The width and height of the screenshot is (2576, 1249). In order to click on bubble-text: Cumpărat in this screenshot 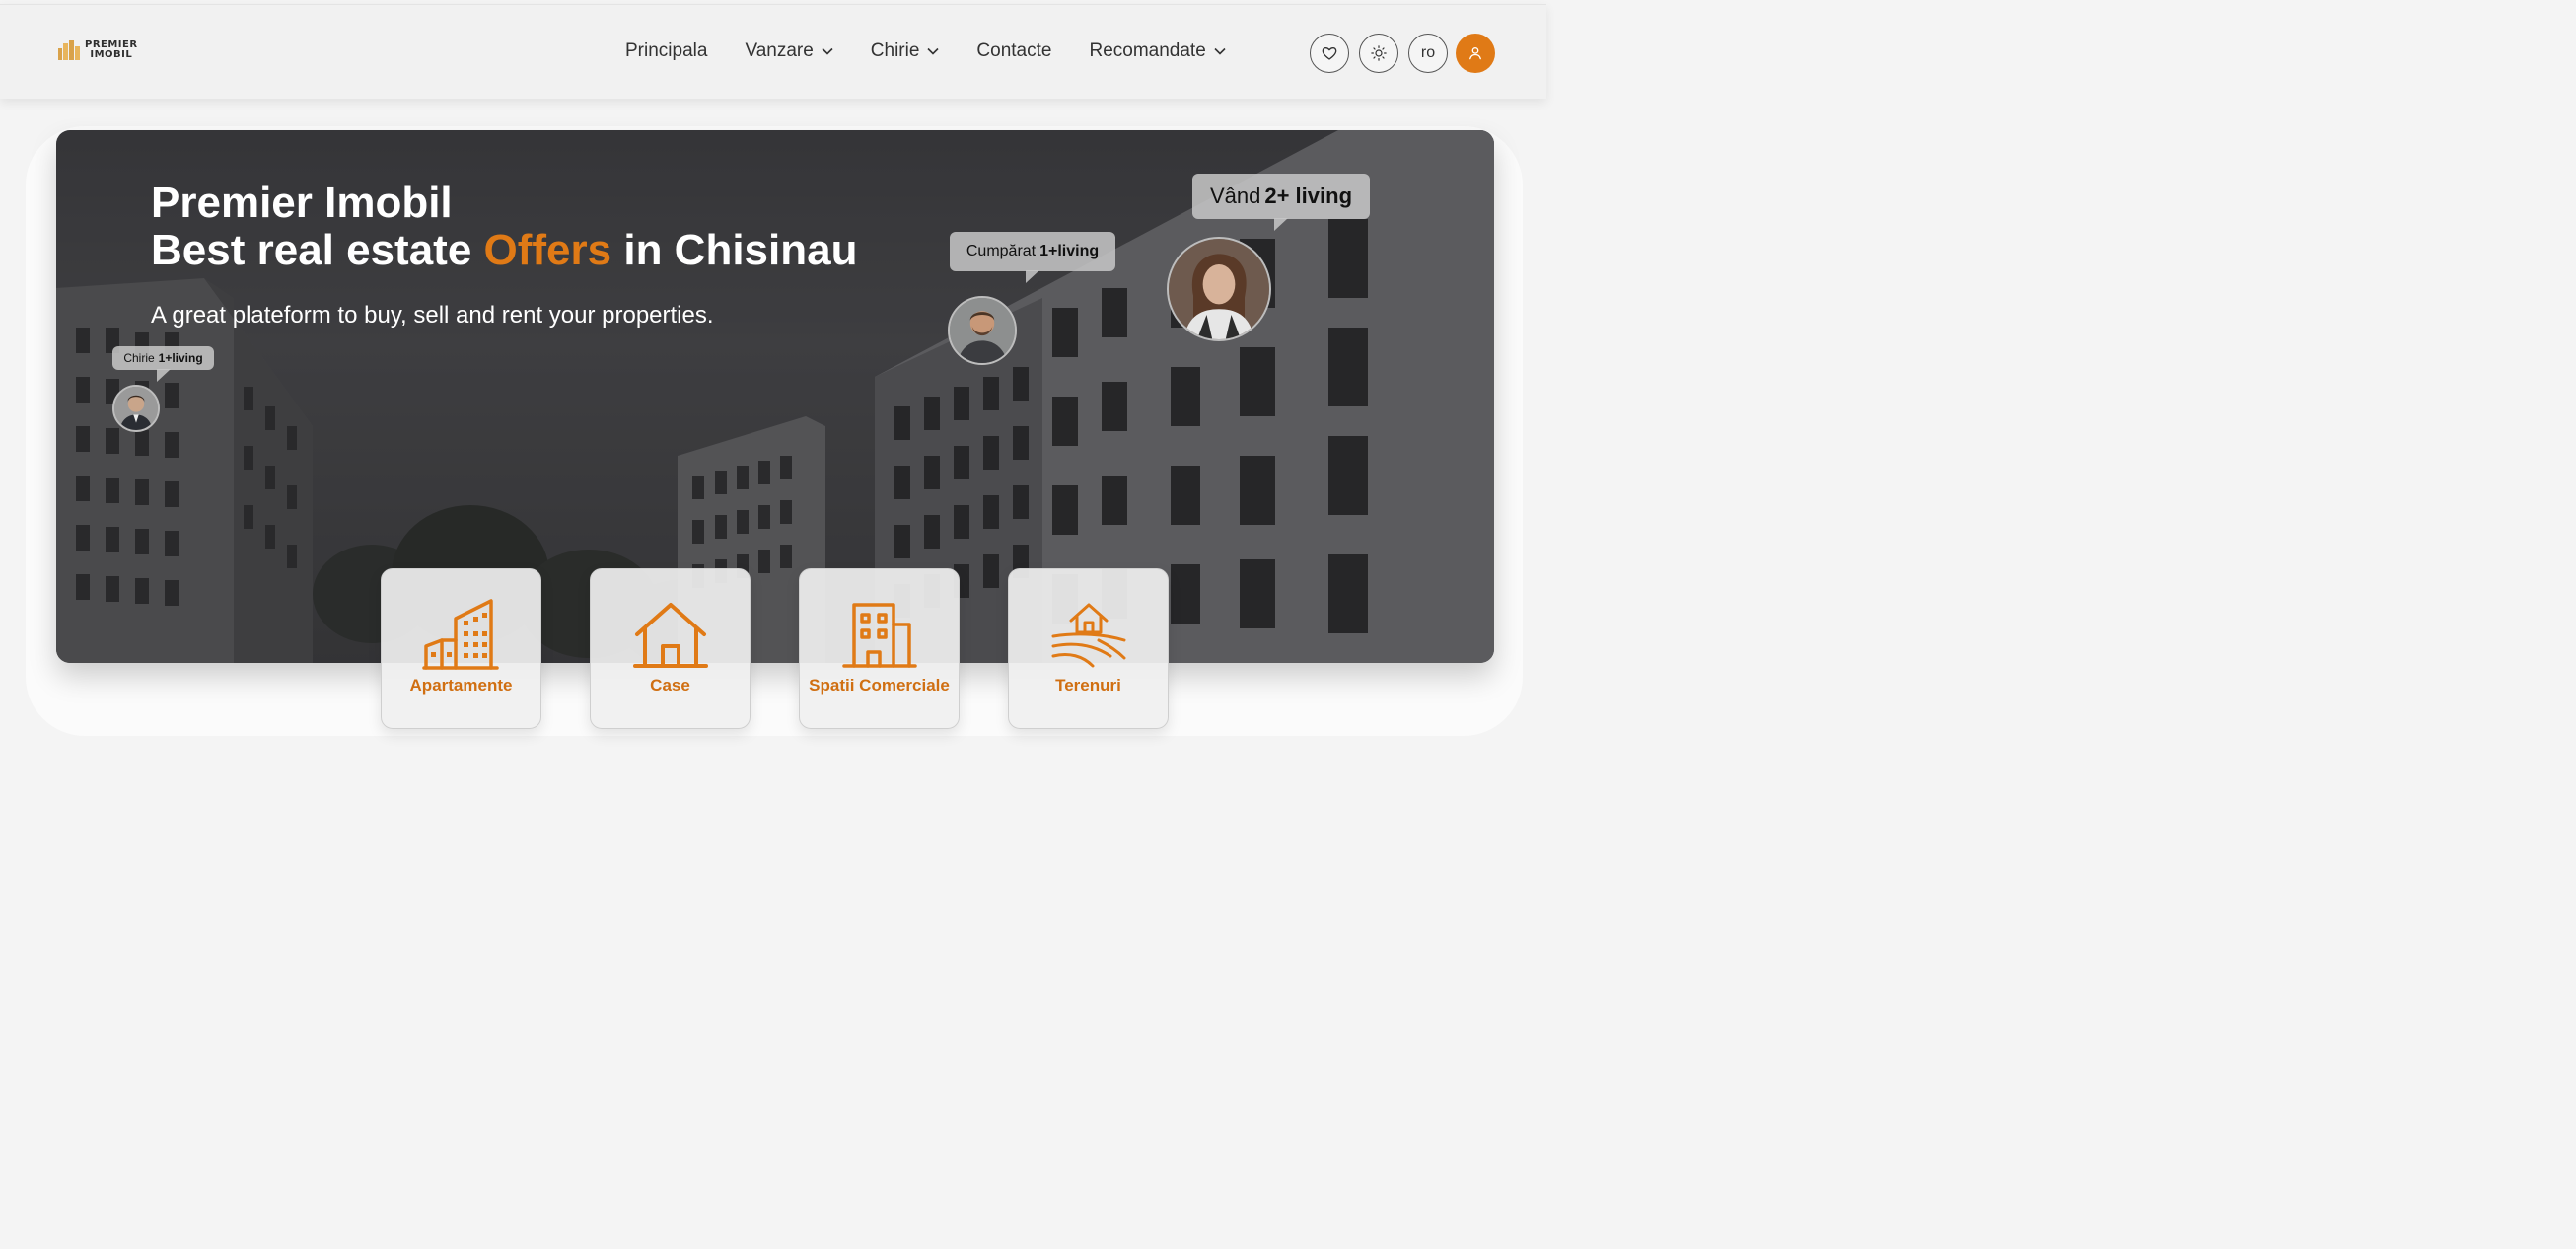, I will do `click(1001, 251)`.